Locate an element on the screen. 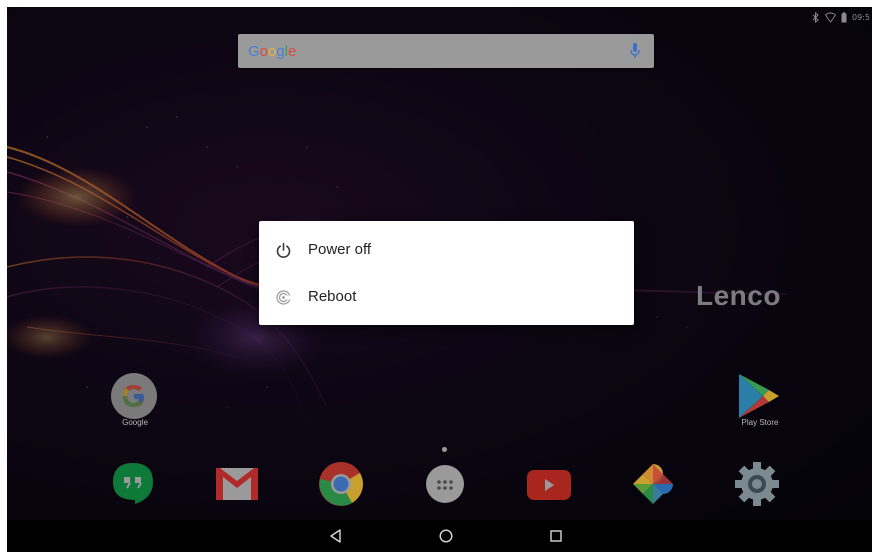 This screenshot has height=552, width=872. menu-item-label: Power off is located at coordinates (340, 249).